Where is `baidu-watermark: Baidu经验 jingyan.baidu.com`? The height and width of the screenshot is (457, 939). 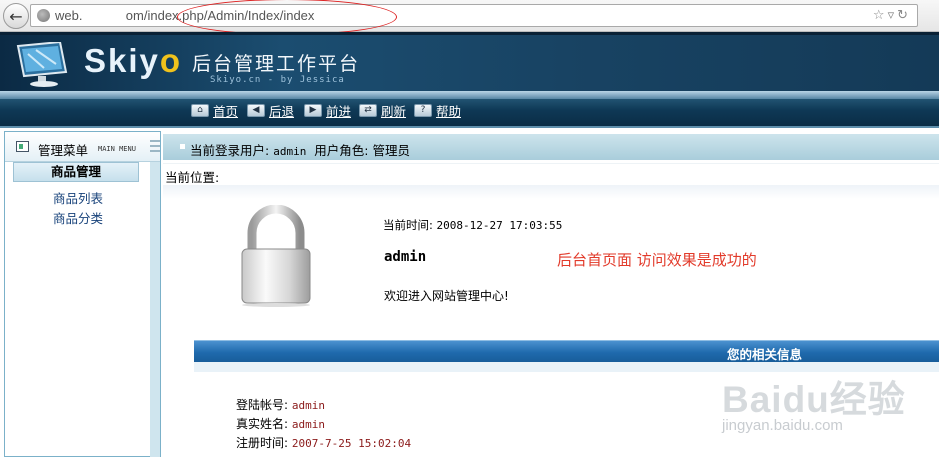 baidu-watermark: Baidu经验 jingyan.baidu.com is located at coordinates (830, 407).